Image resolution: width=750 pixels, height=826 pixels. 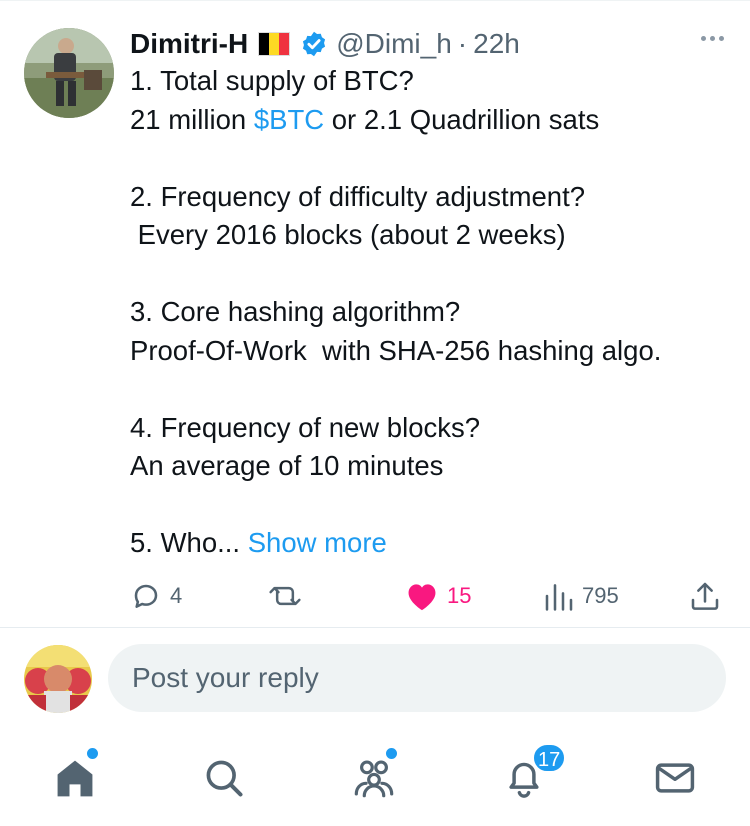 I want to click on display-name: Dimitri-H, so click(x=189, y=44).